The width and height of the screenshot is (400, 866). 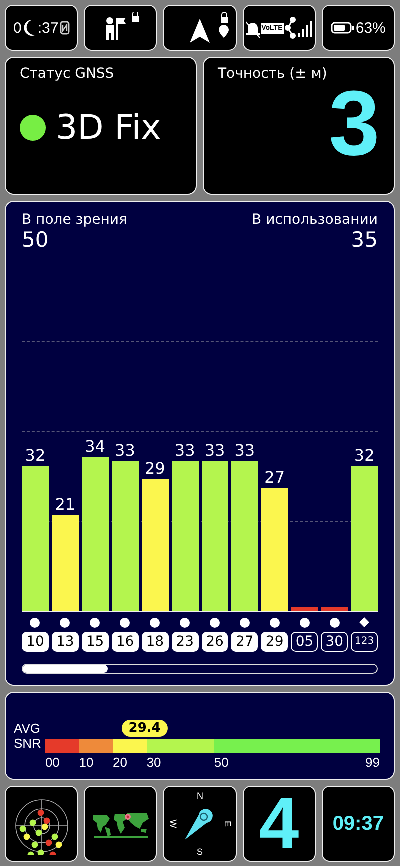 What do you see at coordinates (364, 240) in the screenshot?
I see `in-use-count: 35` at bounding box center [364, 240].